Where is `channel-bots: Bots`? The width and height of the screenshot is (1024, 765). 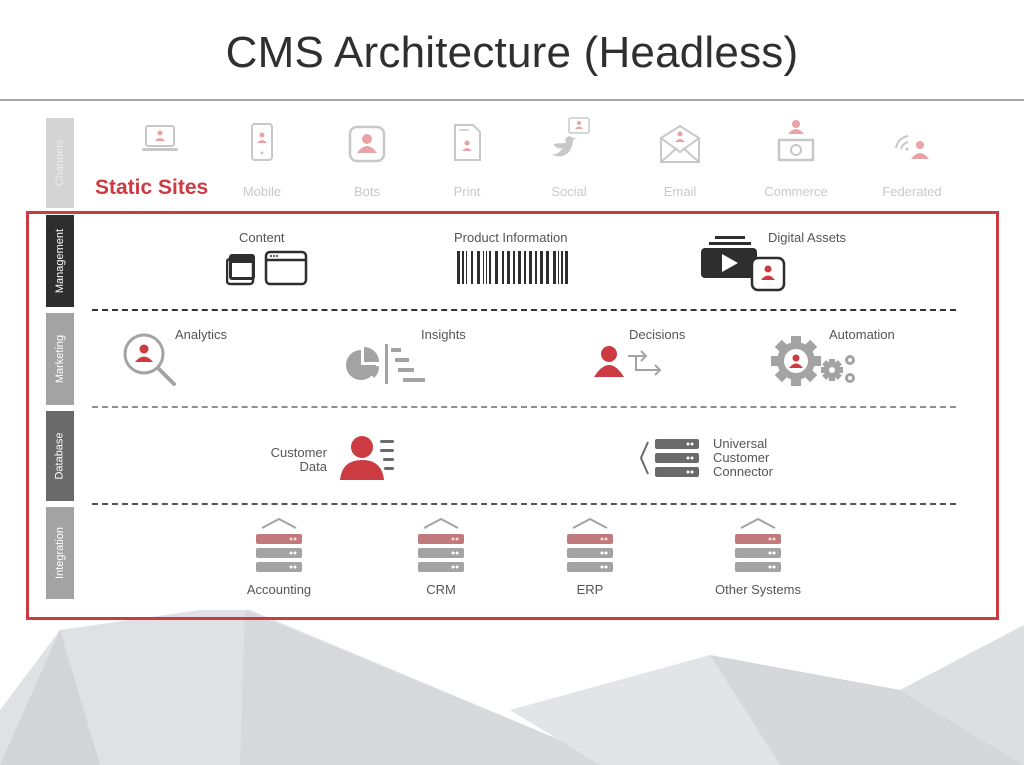 channel-bots: Bots is located at coordinates (367, 160).